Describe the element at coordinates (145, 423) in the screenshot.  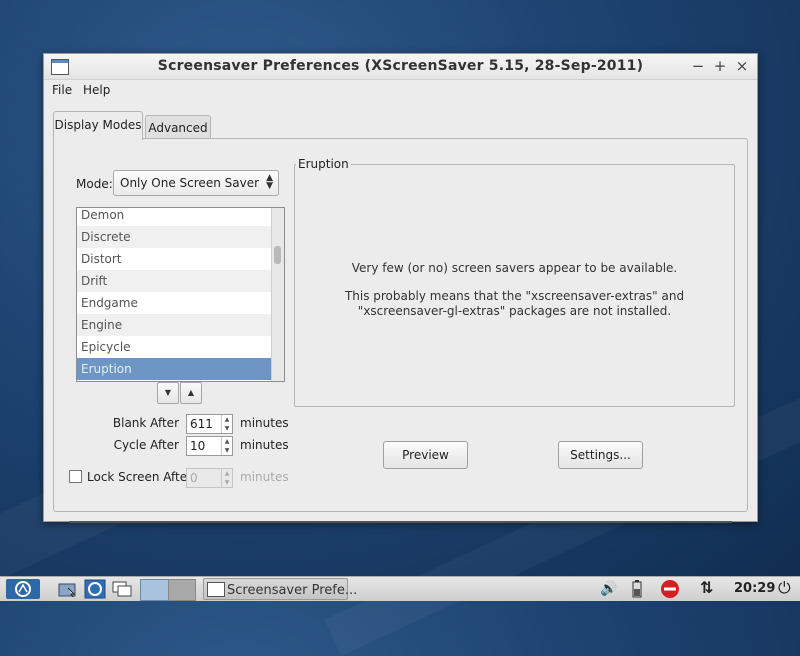
I see `blank-after-label: Blank After` at that location.